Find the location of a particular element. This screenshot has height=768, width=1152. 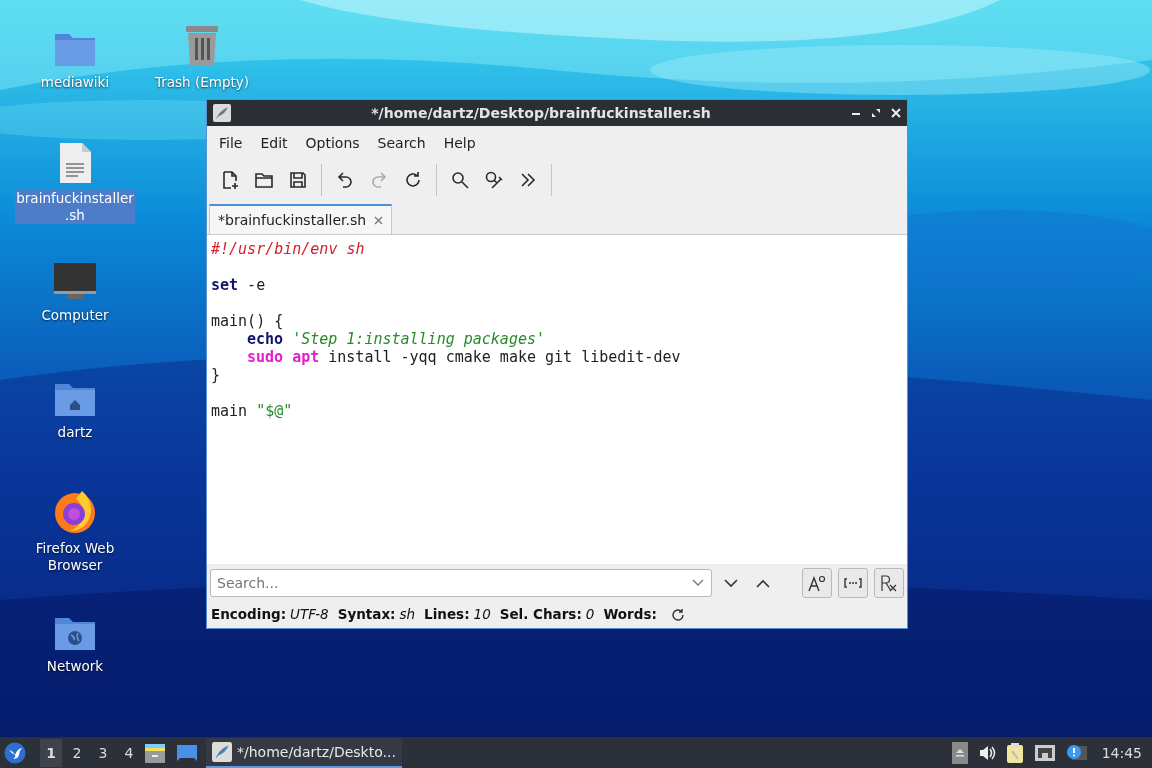

status-value: 0 is located at coordinates (590, 614).